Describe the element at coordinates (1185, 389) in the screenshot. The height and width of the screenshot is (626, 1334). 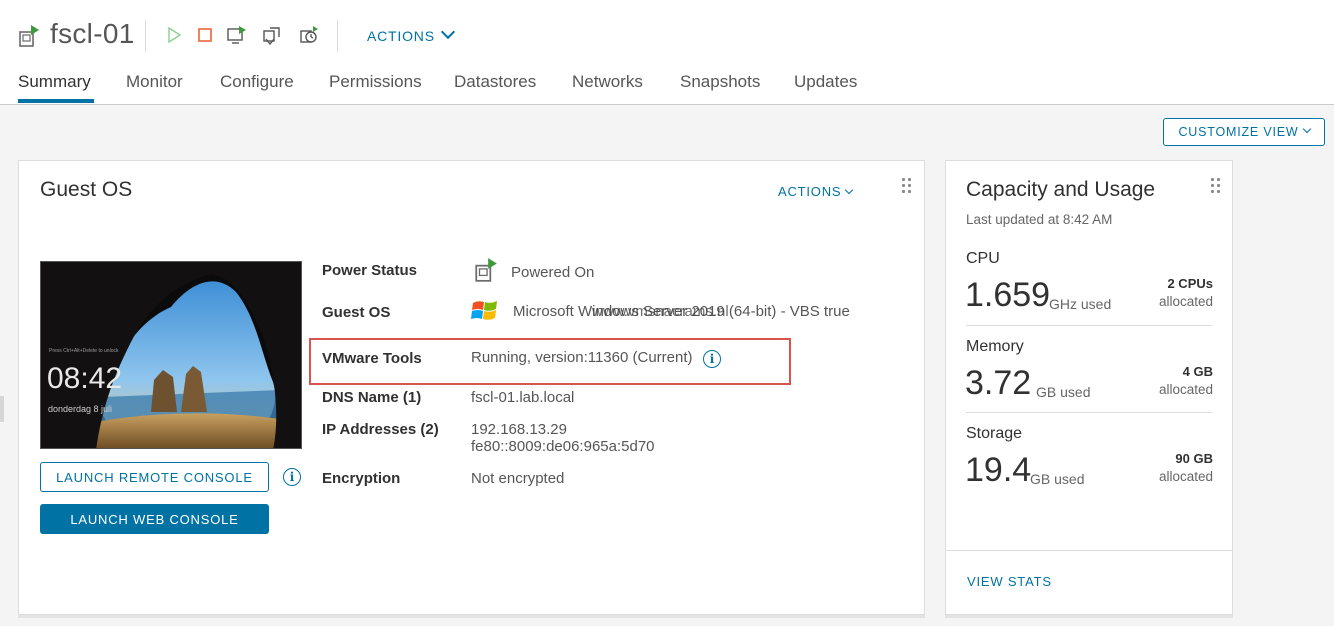
I see `memory-allocated-label: allocated` at that location.